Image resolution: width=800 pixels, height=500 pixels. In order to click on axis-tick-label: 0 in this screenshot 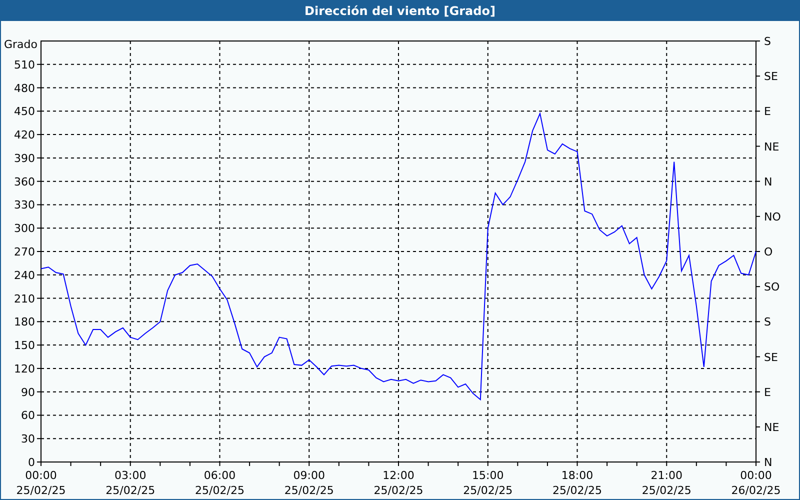, I will do `click(31, 462)`.